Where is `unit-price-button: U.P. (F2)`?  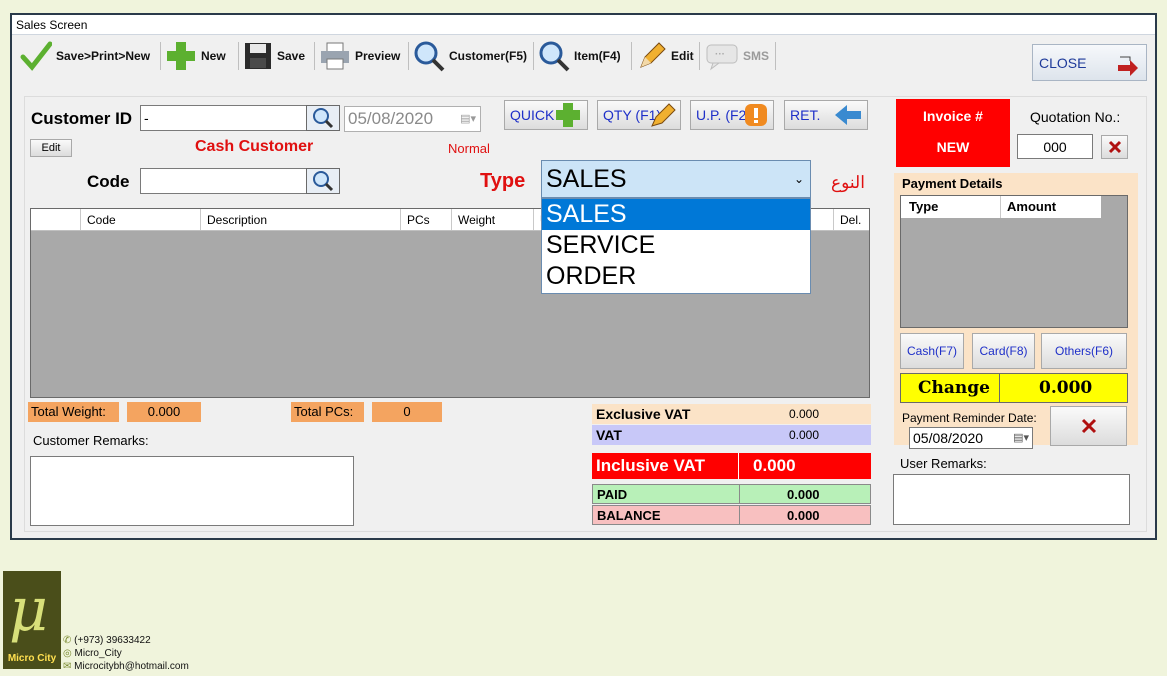 unit-price-button: U.P. (F2) is located at coordinates (732, 115).